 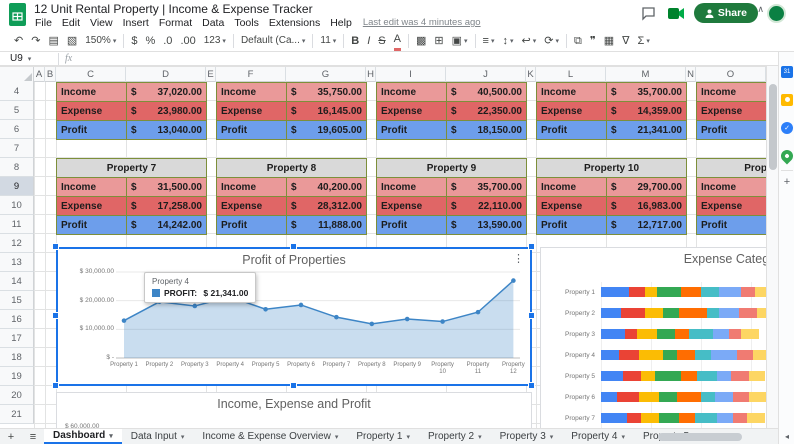 What do you see at coordinates (294, 410) in the screenshot?
I see `income-expense-profit-chart: Income, Expense and Profit $ 60,000.00` at bounding box center [294, 410].